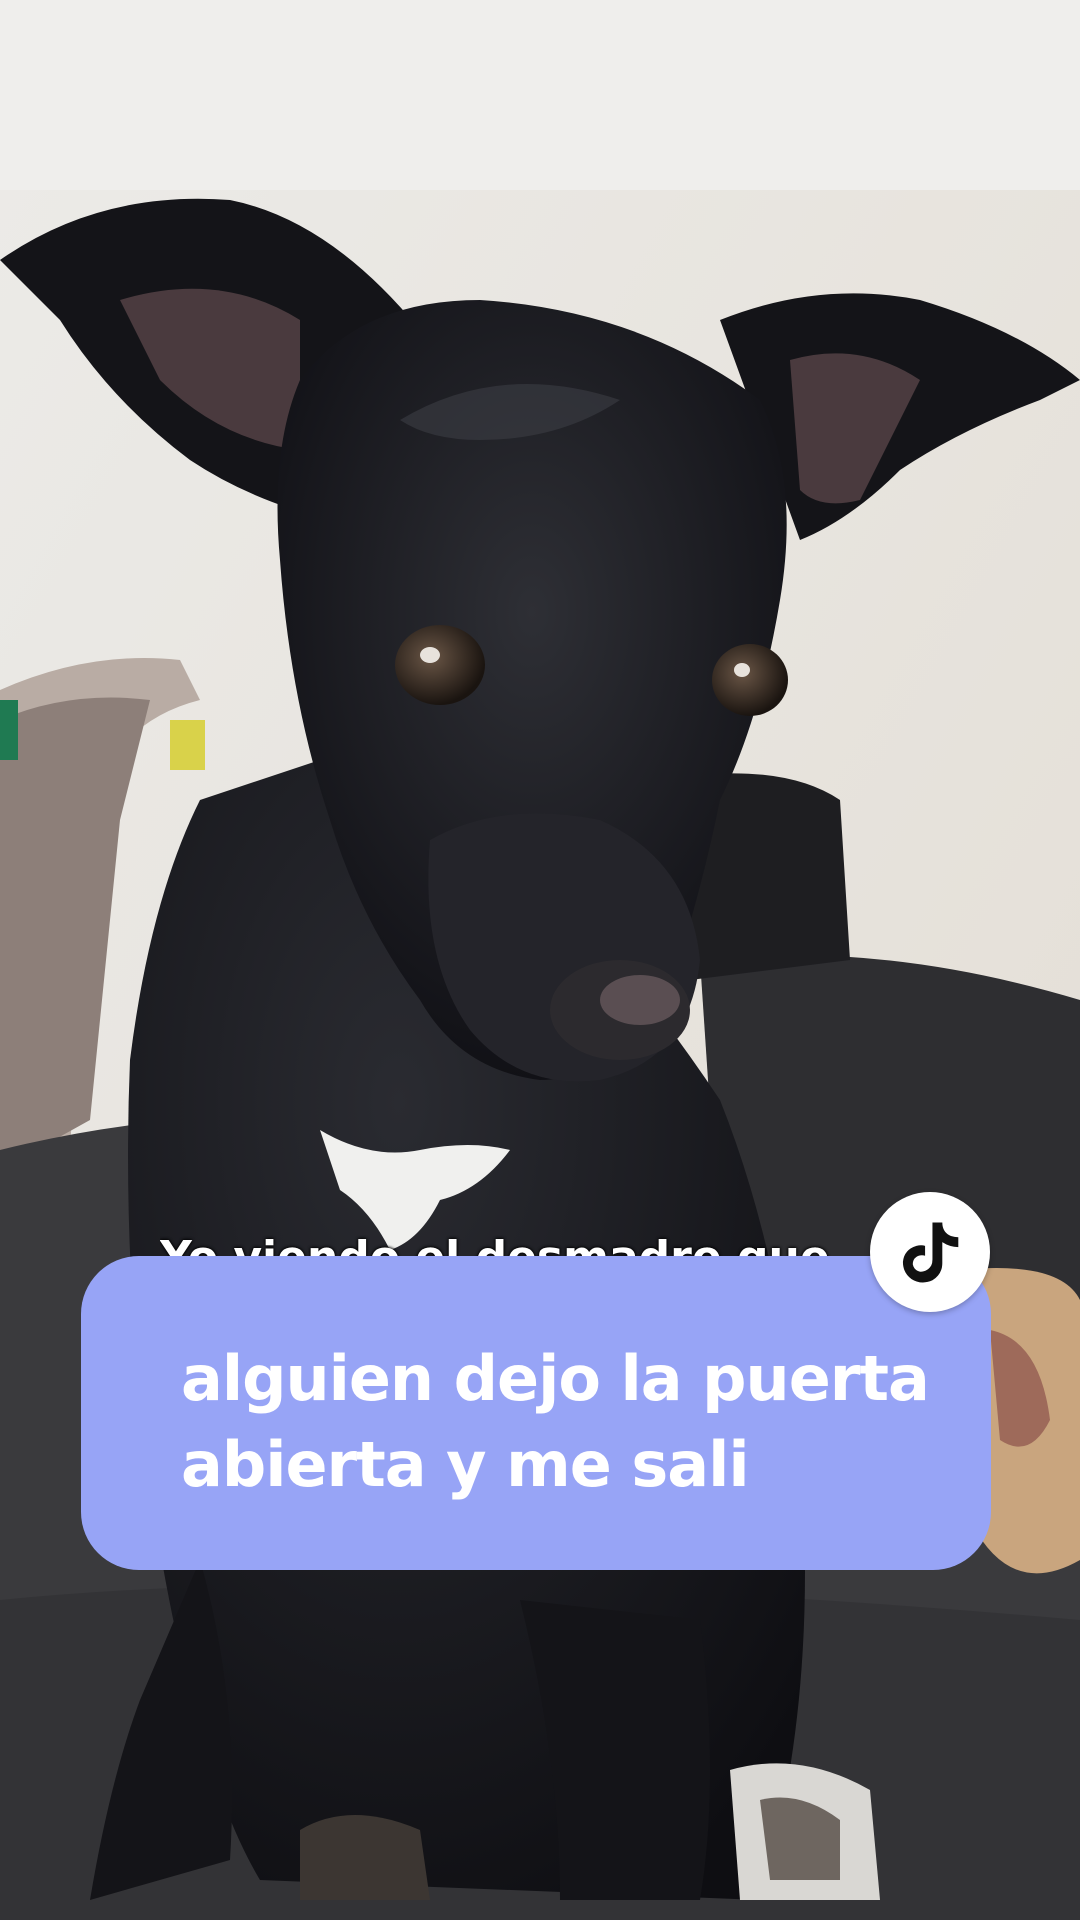 The width and height of the screenshot is (1080, 1920). I want to click on overlay-text-card: alguien dejo la puerta abierta y me sali, so click(536, 1413).